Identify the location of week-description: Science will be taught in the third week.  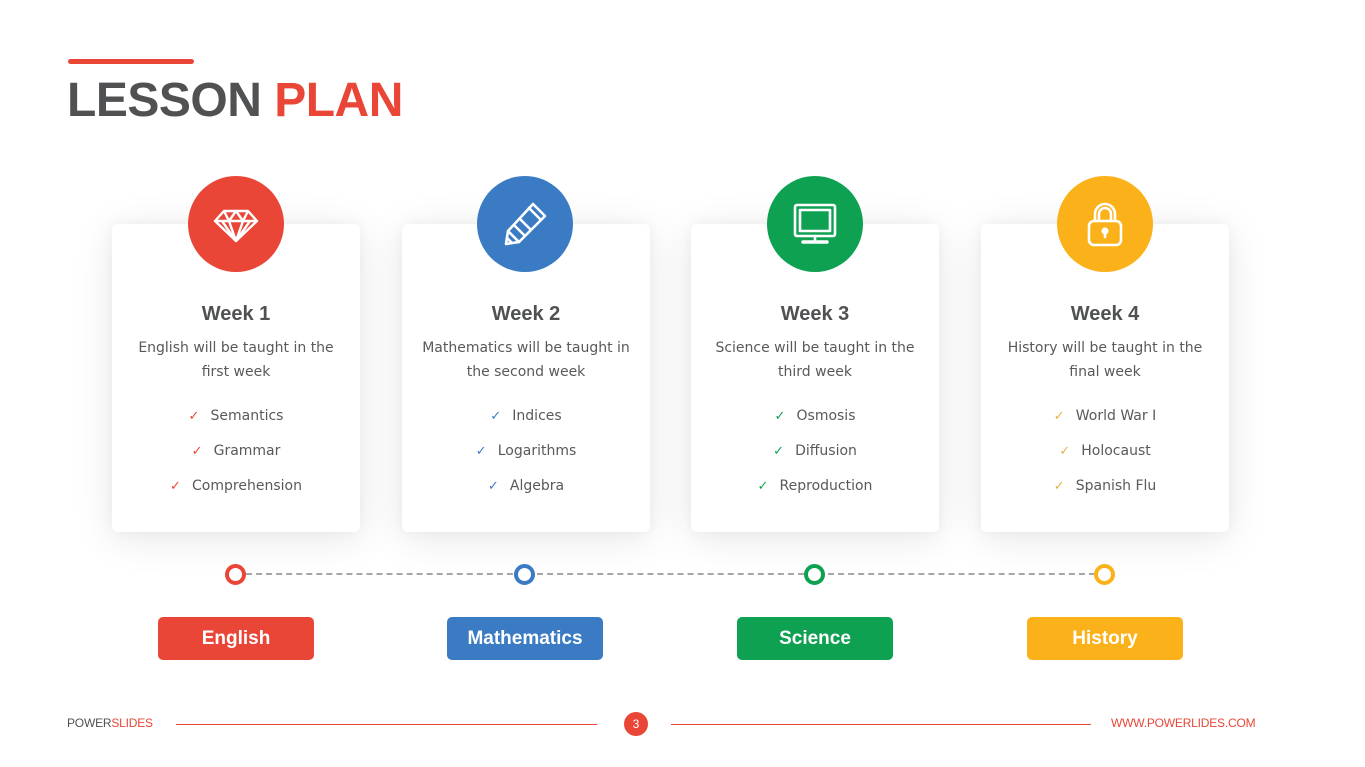
(815, 360).